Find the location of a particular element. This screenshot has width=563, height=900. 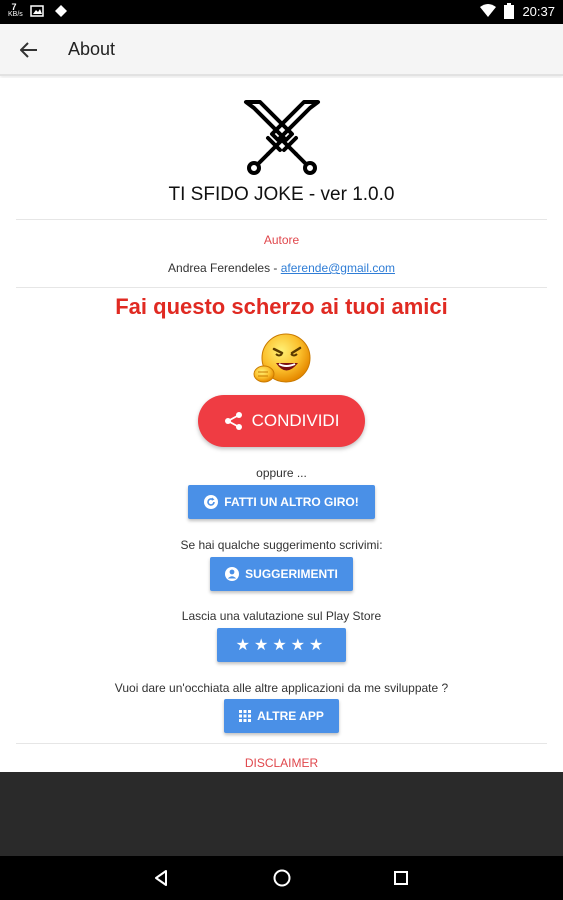

network-speed: 7 KB/s is located at coordinates (15, 10).